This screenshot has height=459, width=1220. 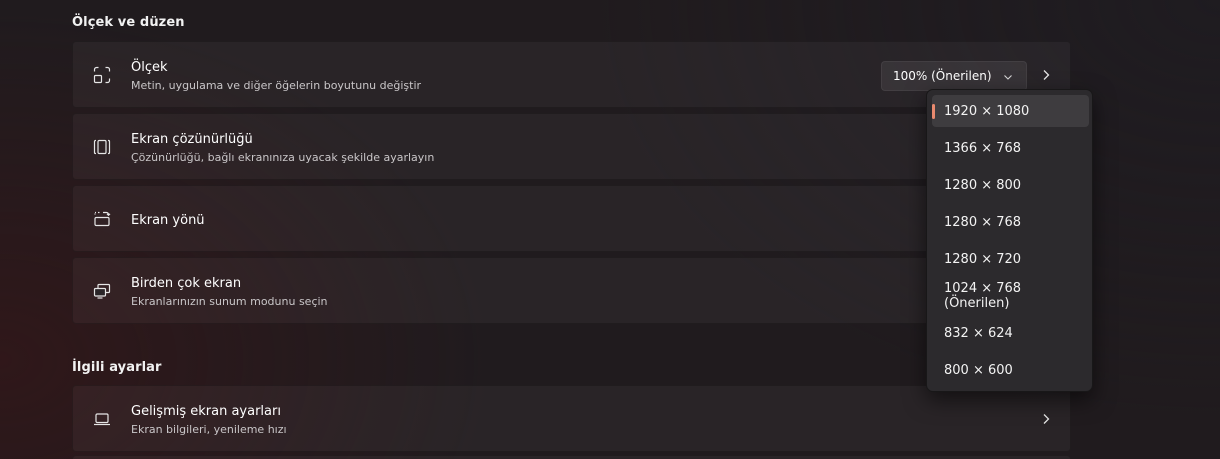 What do you see at coordinates (933, 111) in the screenshot?
I see `selection-indicator` at bounding box center [933, 111].